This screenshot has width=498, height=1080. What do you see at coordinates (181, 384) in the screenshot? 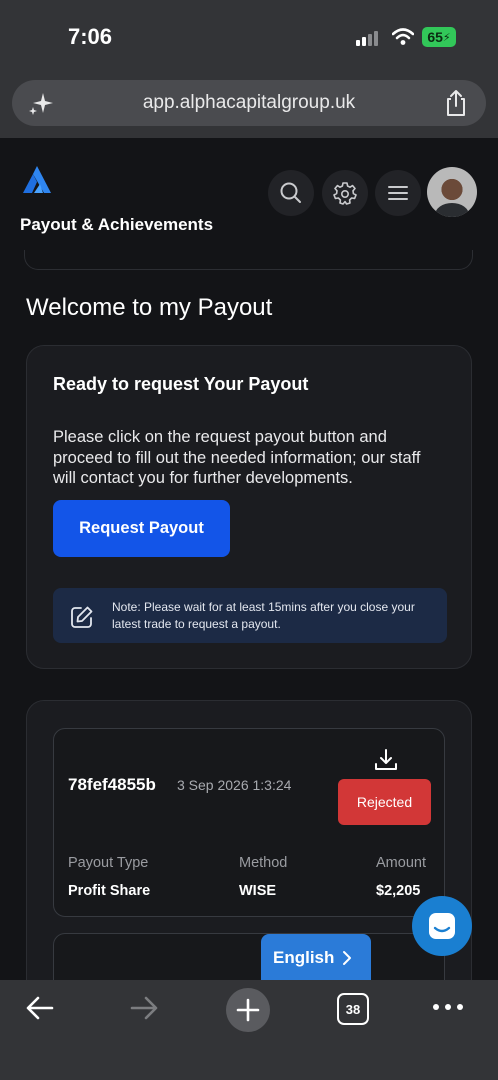
I see `request-card-title: Ready to request Your Payout` at bounding box center [181, 384].